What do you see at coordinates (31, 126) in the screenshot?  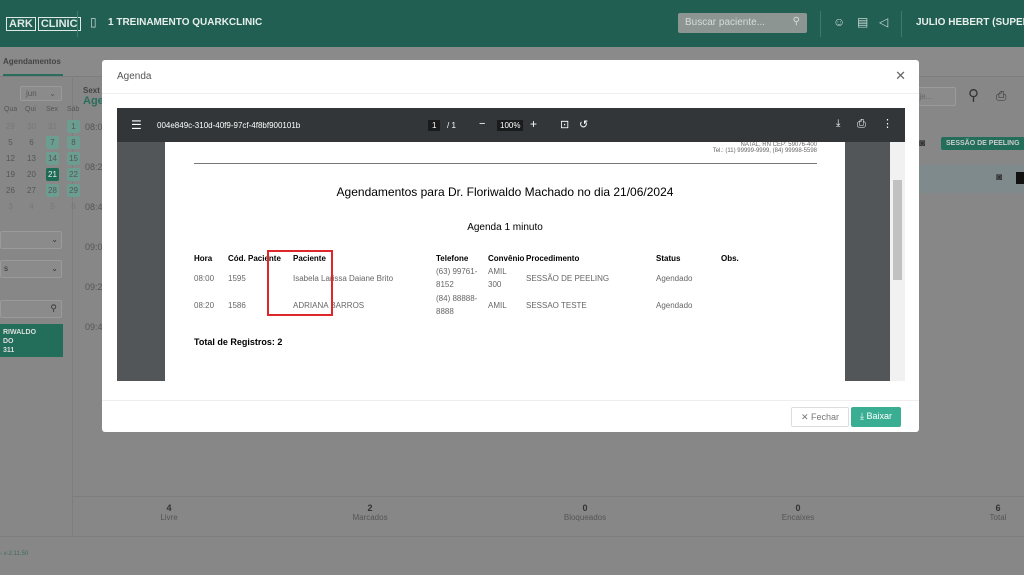 I see `calendar-day: 30` at bounding box center [31, 126].